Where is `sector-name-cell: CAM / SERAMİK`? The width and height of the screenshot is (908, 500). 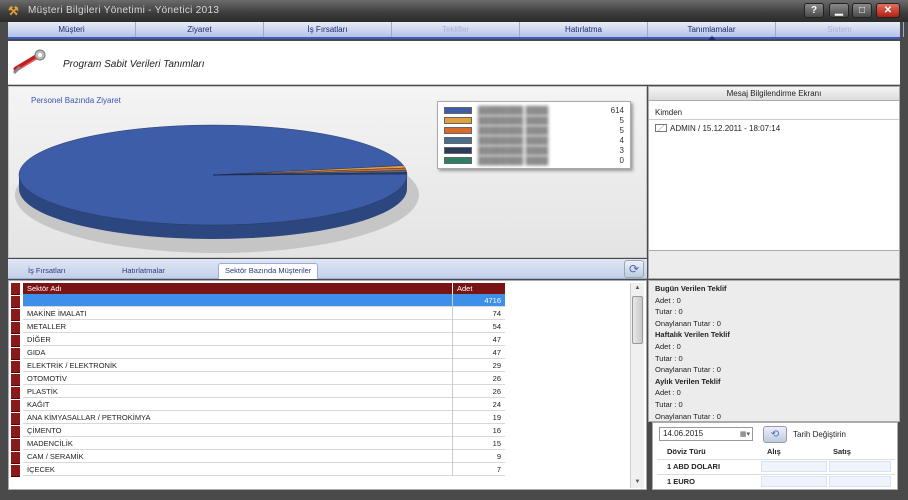 sector-name-cell: CAM / SERAMİK is located at coordinates (55, 456).